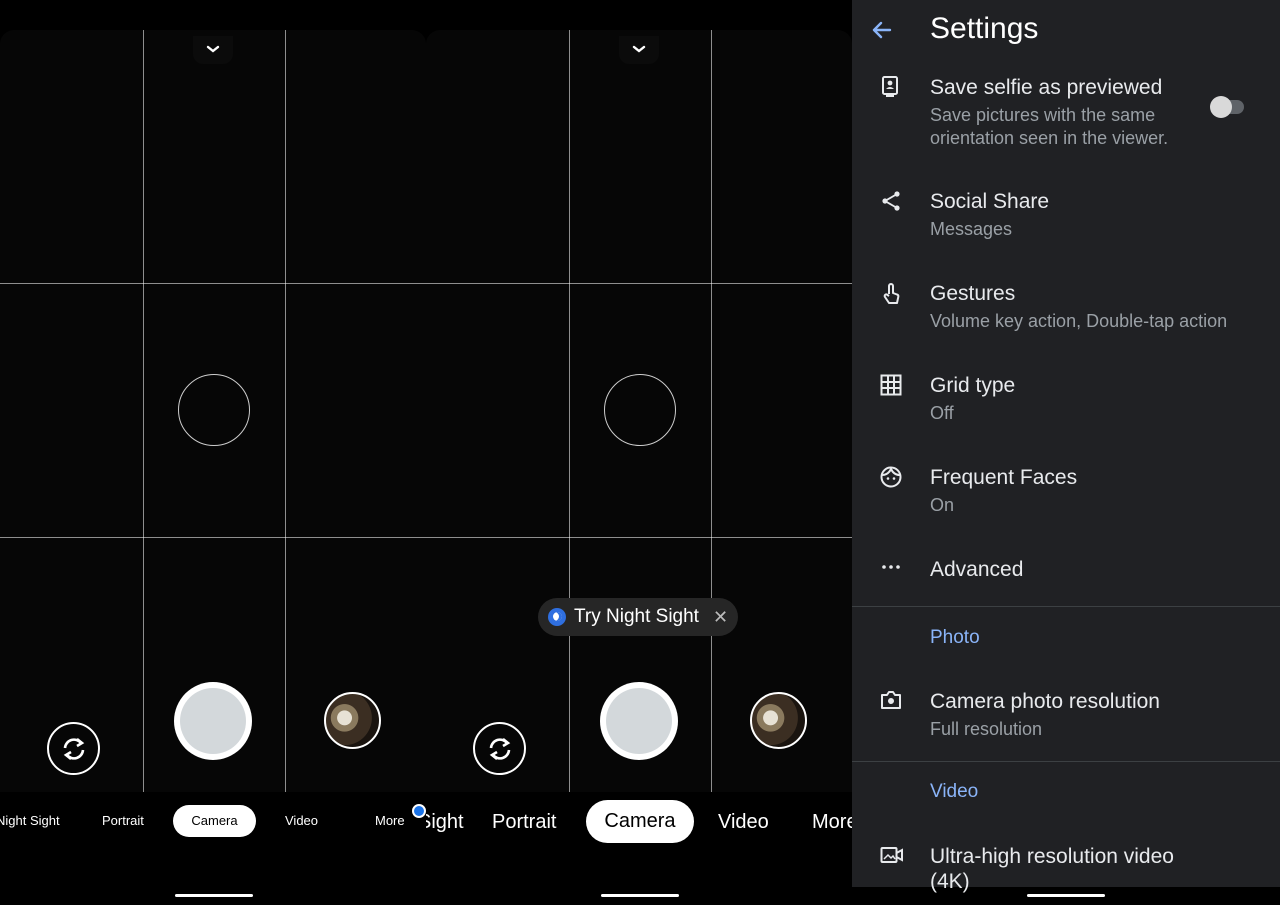  I want to click on video-camera-icon, so click(891, 856).